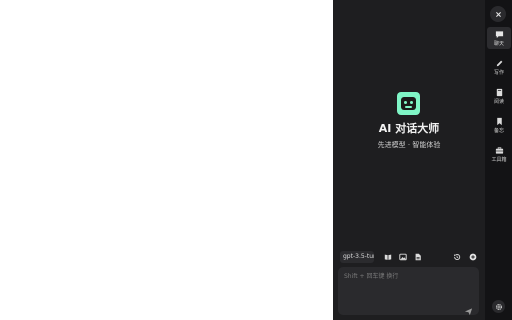 This screenshot has height=320, width=512. Describe the element at coordinates (499, 35) in the screenshot. I see `chat-icon` at that location.